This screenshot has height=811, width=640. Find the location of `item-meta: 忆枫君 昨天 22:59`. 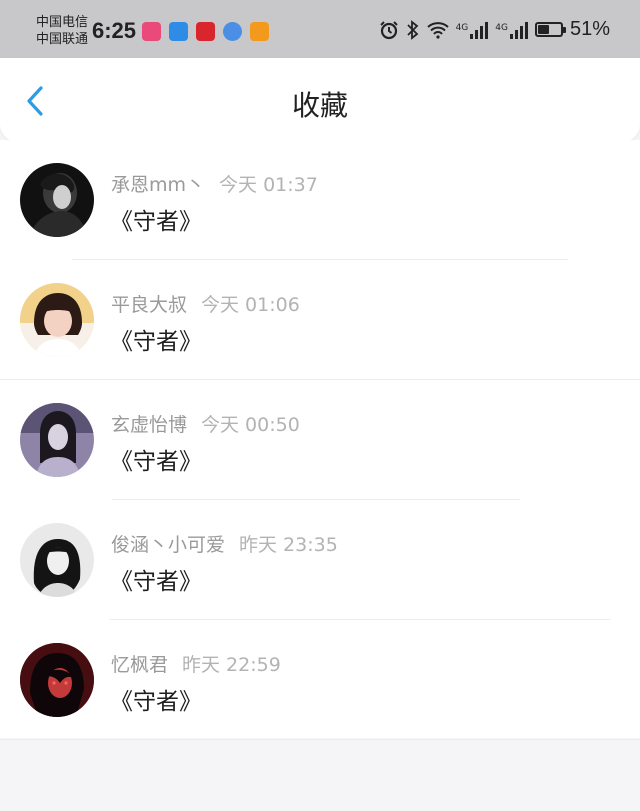

item-meta: 忆枫君 昨天 22:59 is located at coordinates (196, 663).